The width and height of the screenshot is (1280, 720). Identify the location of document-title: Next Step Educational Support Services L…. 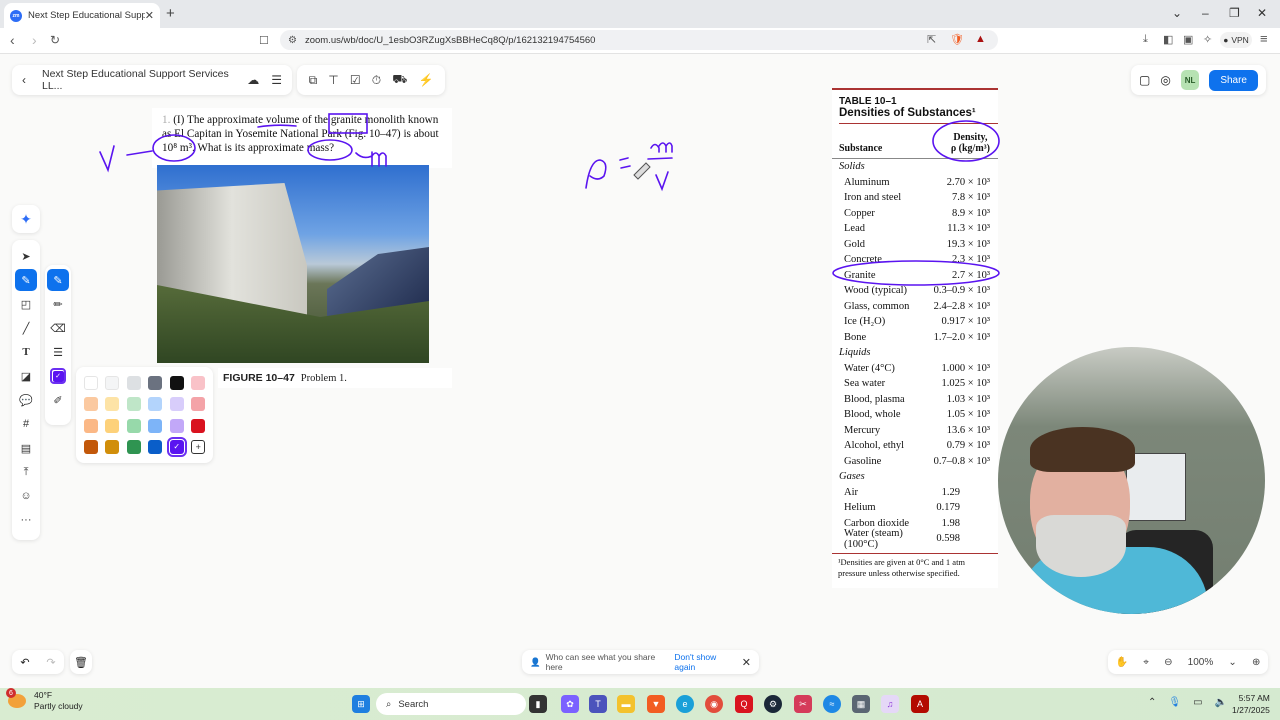
(138, 80).